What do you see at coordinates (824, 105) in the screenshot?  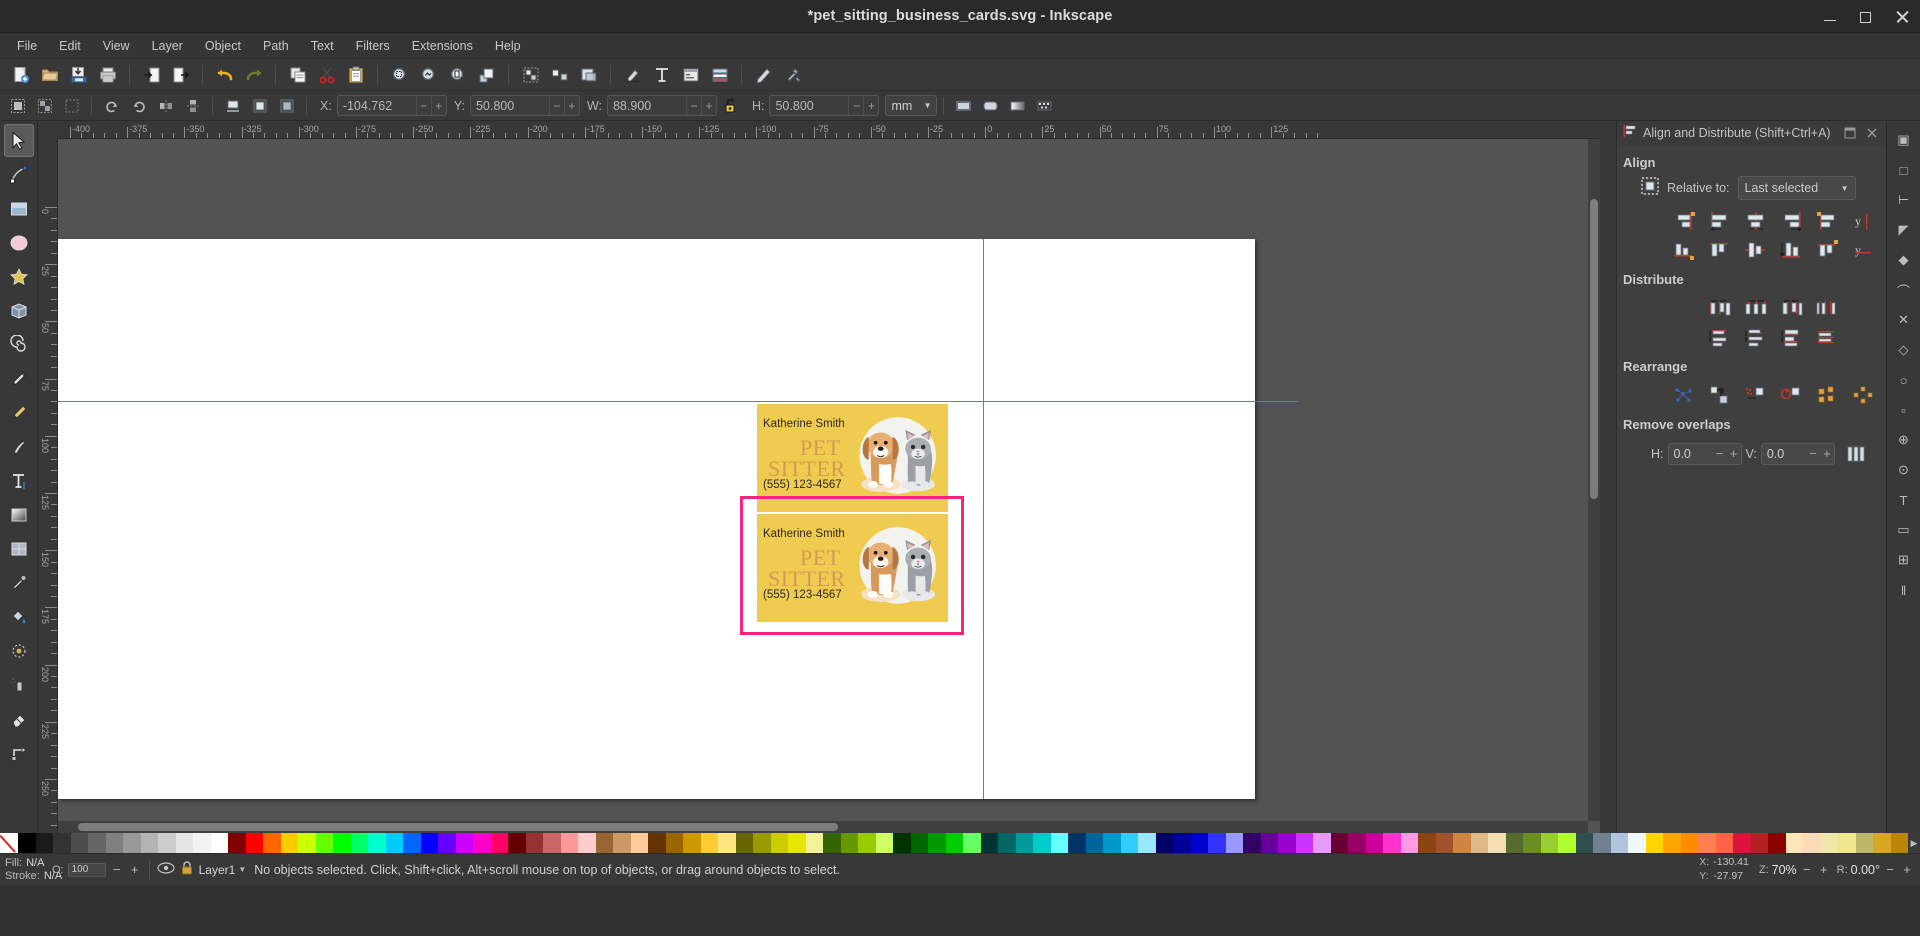 I see `h-field: − +` at bounding box center [824, 105].